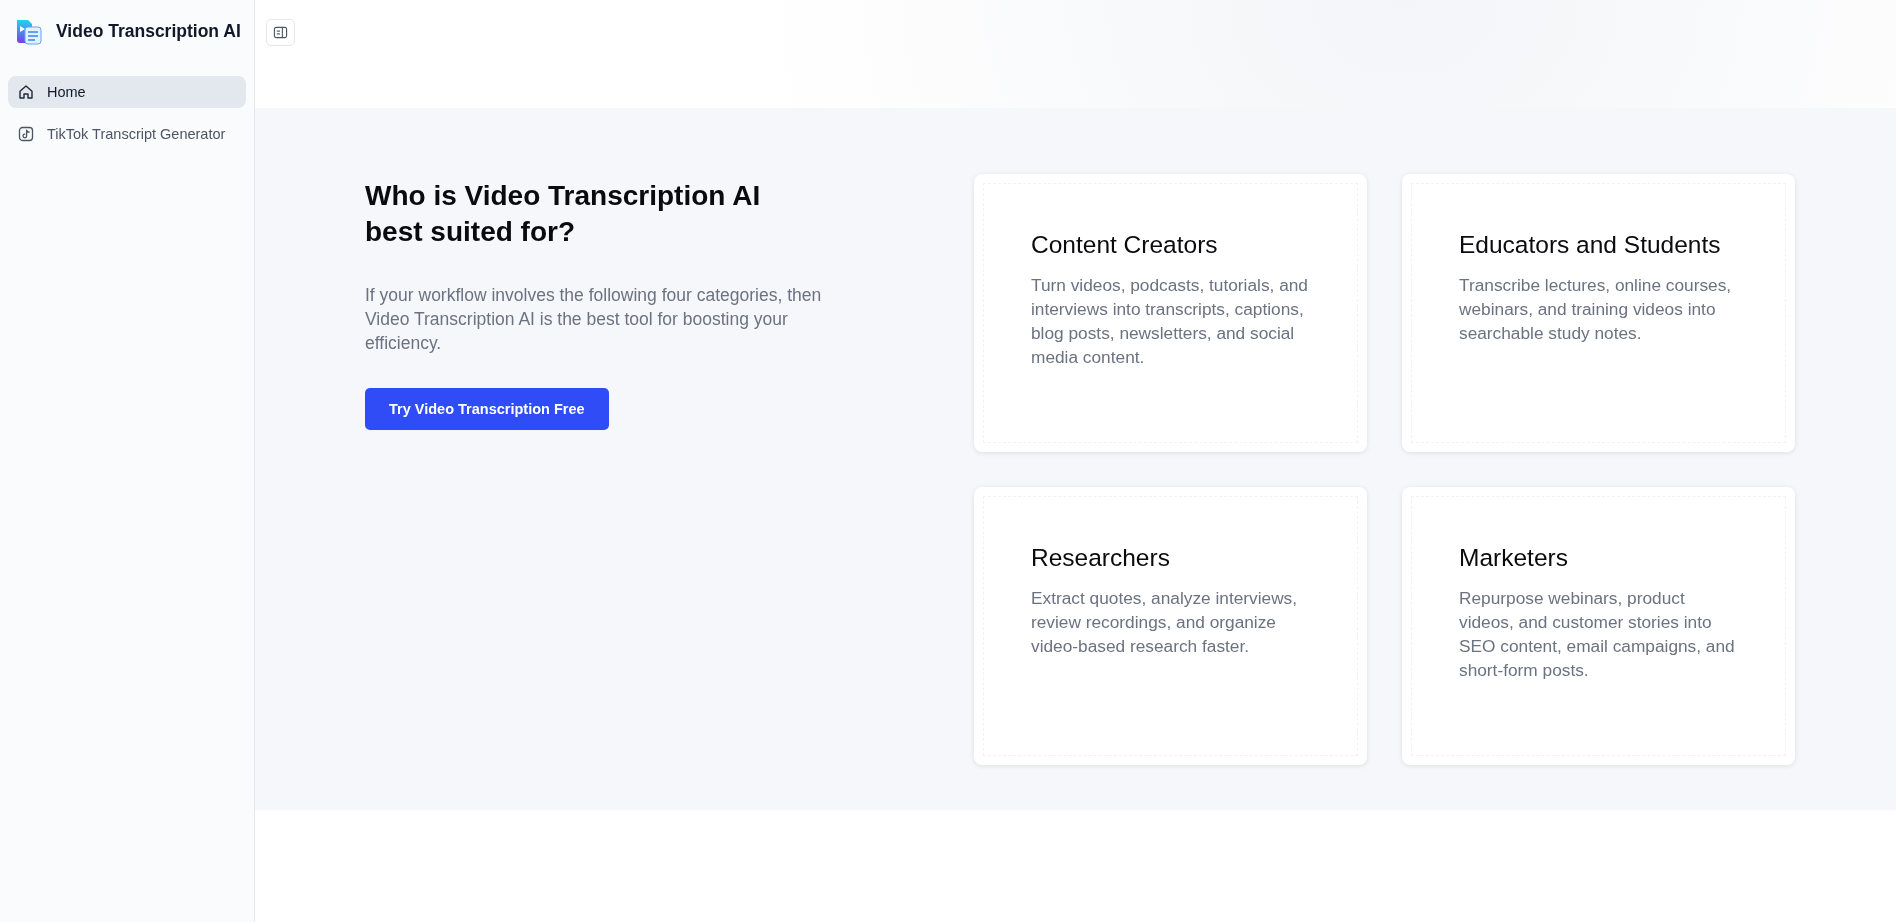 The image size is (1896, 922). Describe the element at coordinates (1165, 622) in the screenshot. I see `card-description: Extract quotes, analyze interviews, review recordings, and organize video-based research faster.` at that location.